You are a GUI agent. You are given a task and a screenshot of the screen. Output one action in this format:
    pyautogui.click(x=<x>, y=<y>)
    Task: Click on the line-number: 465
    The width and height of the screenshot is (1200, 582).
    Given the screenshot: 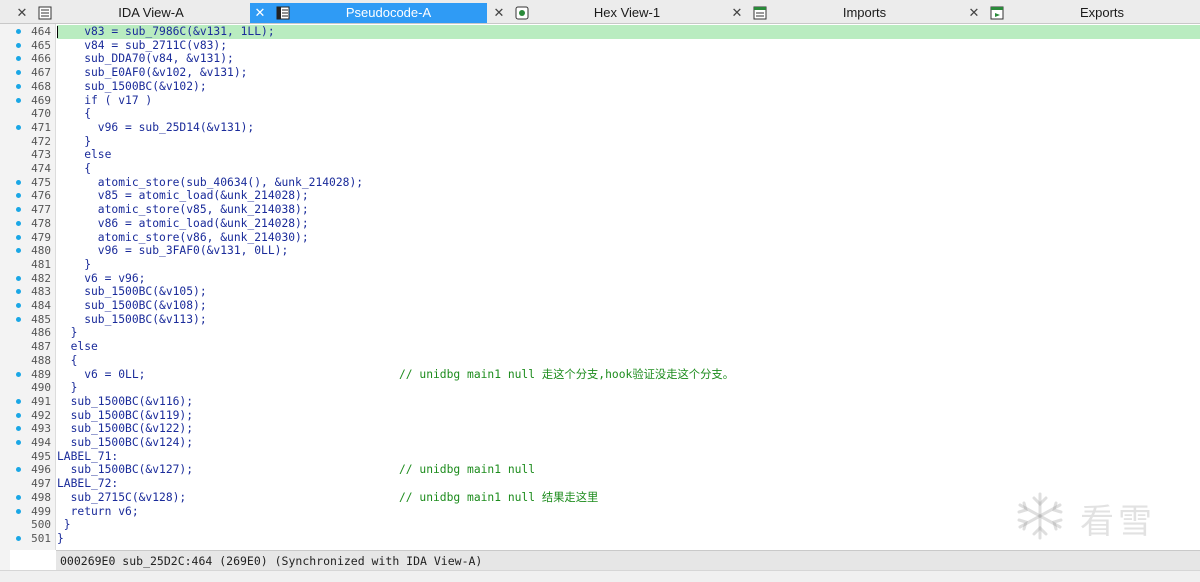 What is the action you would take?
    pyautogui.click(x=33, y=46)
    